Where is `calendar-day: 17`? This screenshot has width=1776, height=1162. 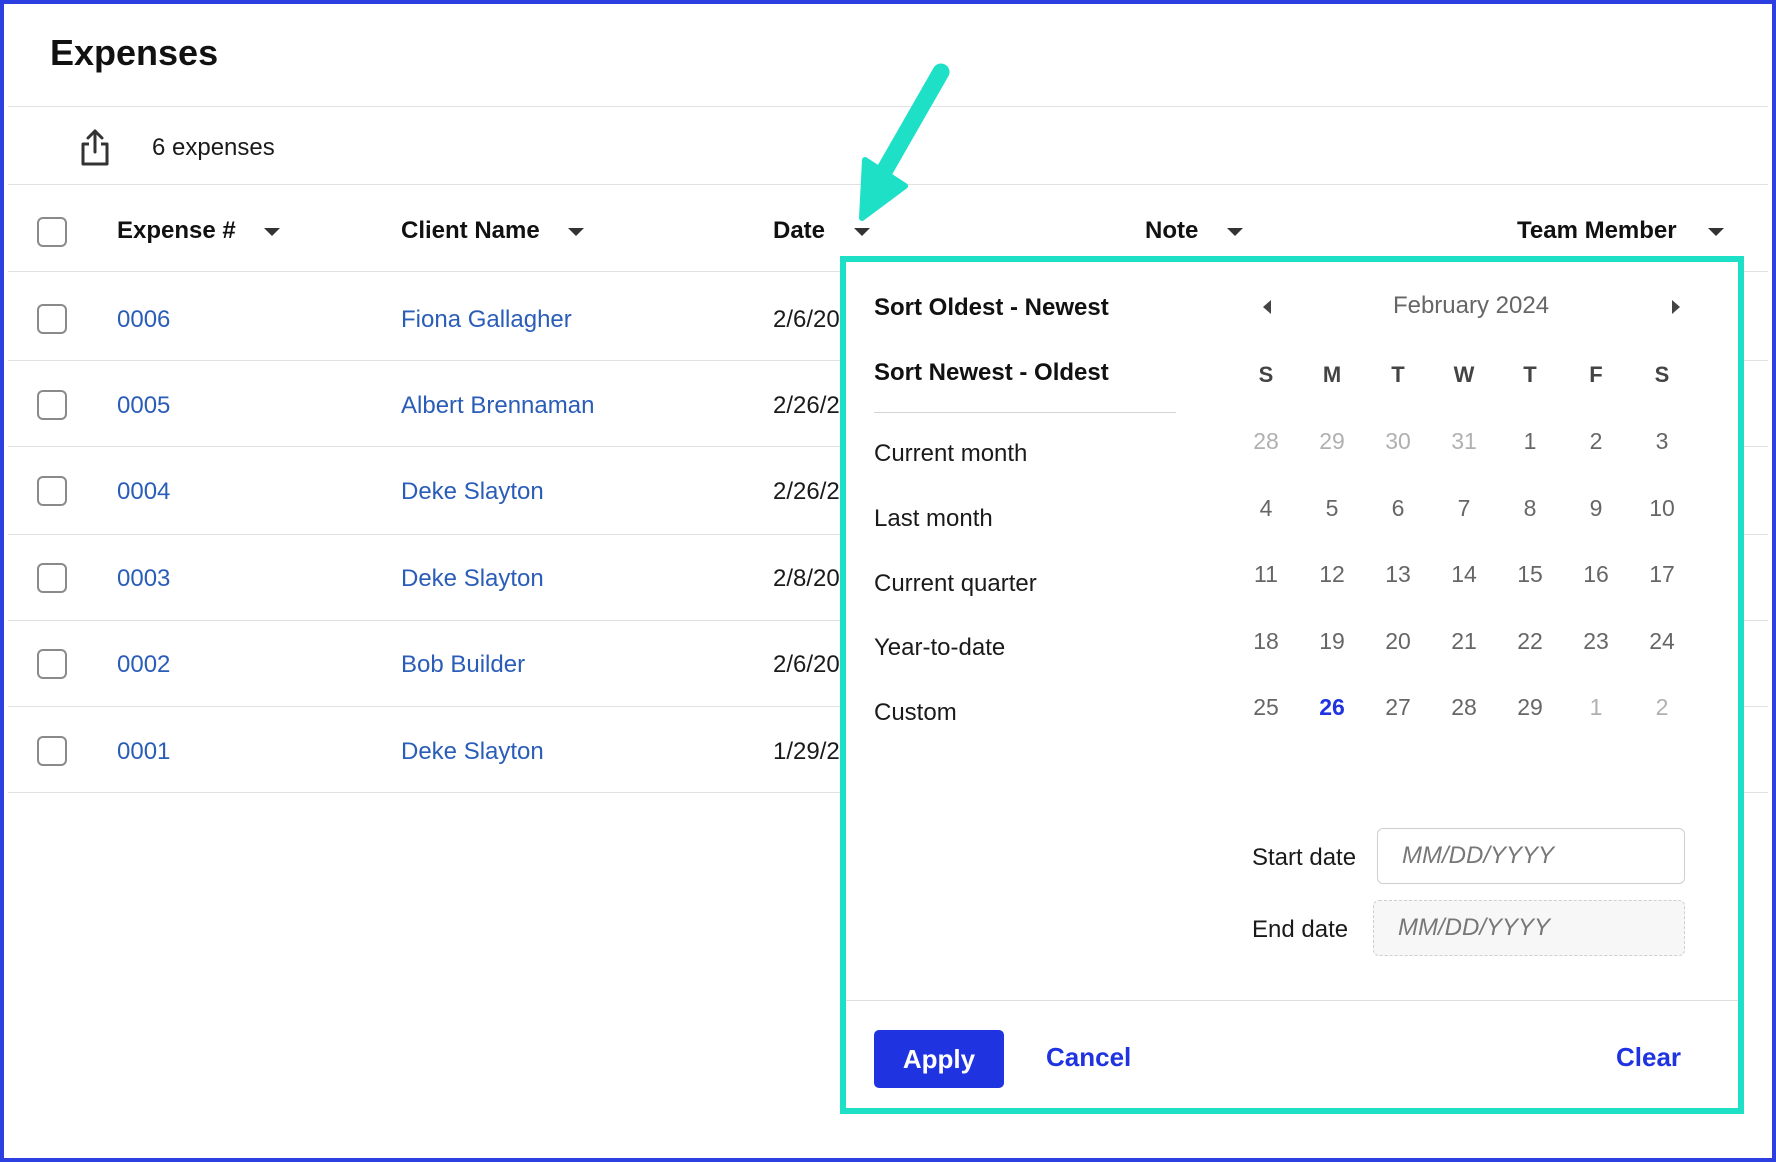 calendar-day: 17 is located at coordinates (1662, 574).